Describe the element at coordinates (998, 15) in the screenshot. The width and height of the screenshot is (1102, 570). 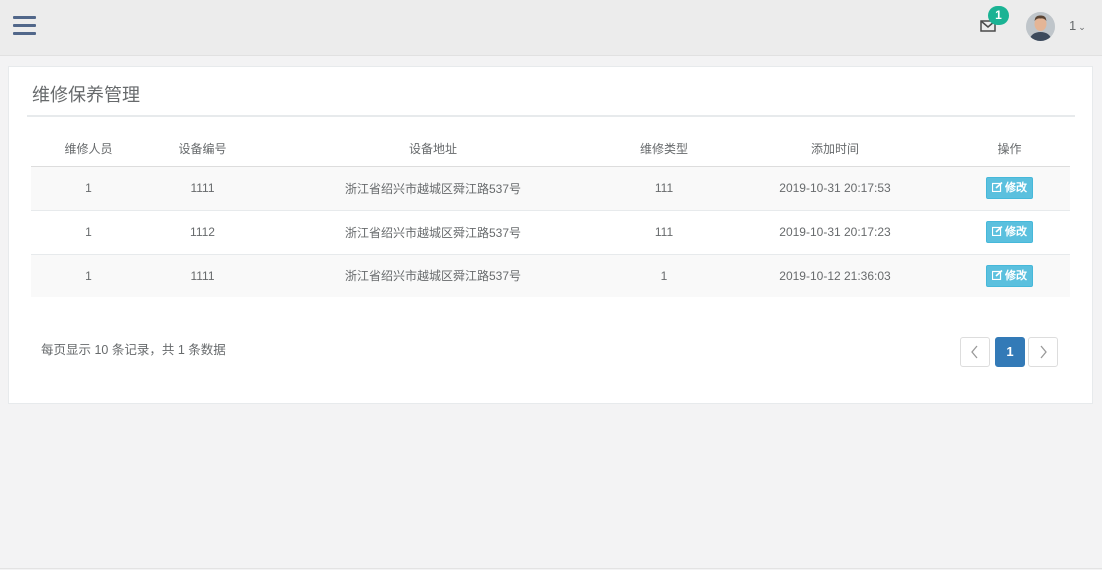
I see `notification-badge: 1` at that location.